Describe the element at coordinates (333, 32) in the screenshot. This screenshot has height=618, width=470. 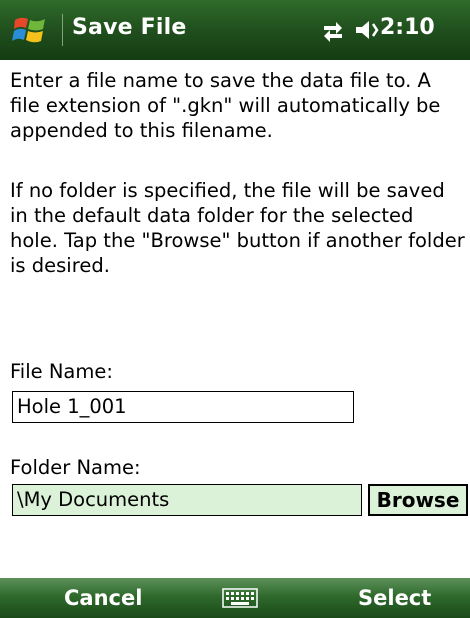
I see `connectivity-icon` at that location.